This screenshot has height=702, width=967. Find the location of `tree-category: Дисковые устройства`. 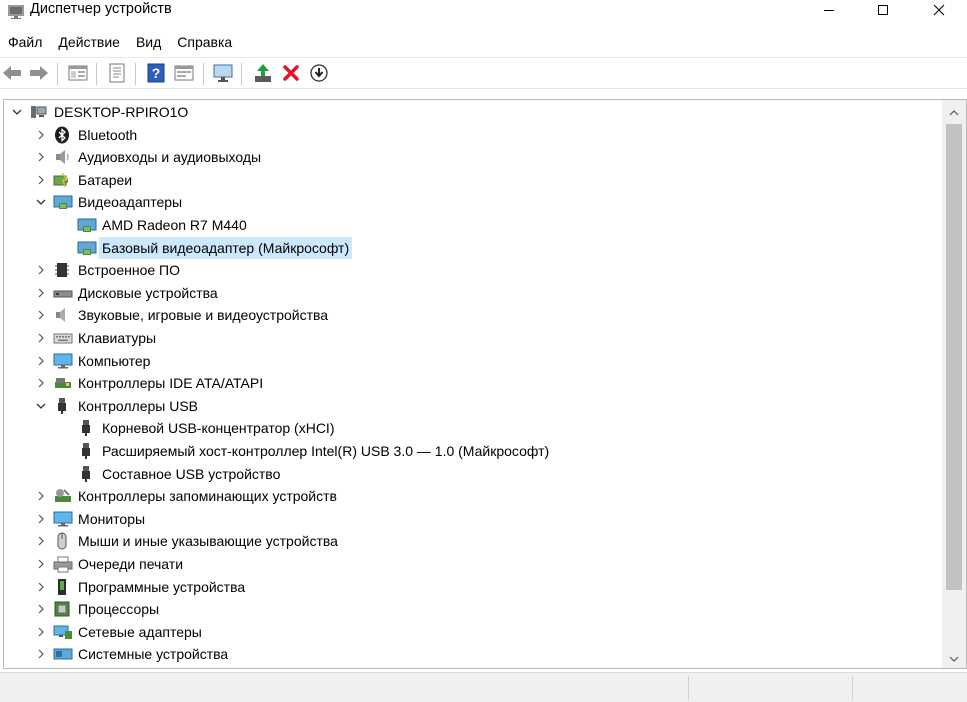

tree-category: Дисковые устройства is located at coordinates (469, 293).